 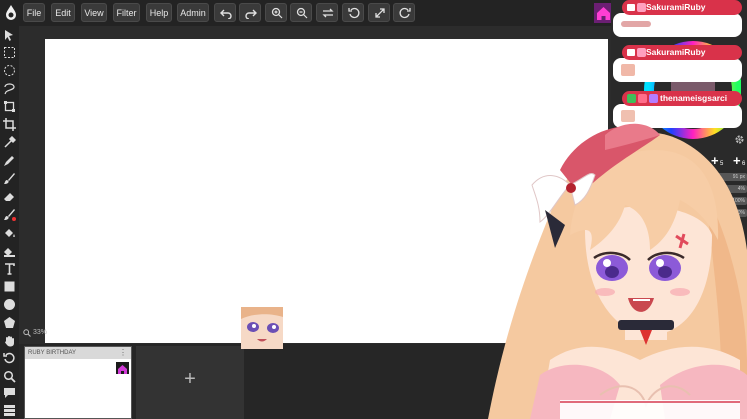 What do you see at coordinates (94, 12) in the screenshot?
I see `view-menu-button: View` at bounding box center [94, 12].